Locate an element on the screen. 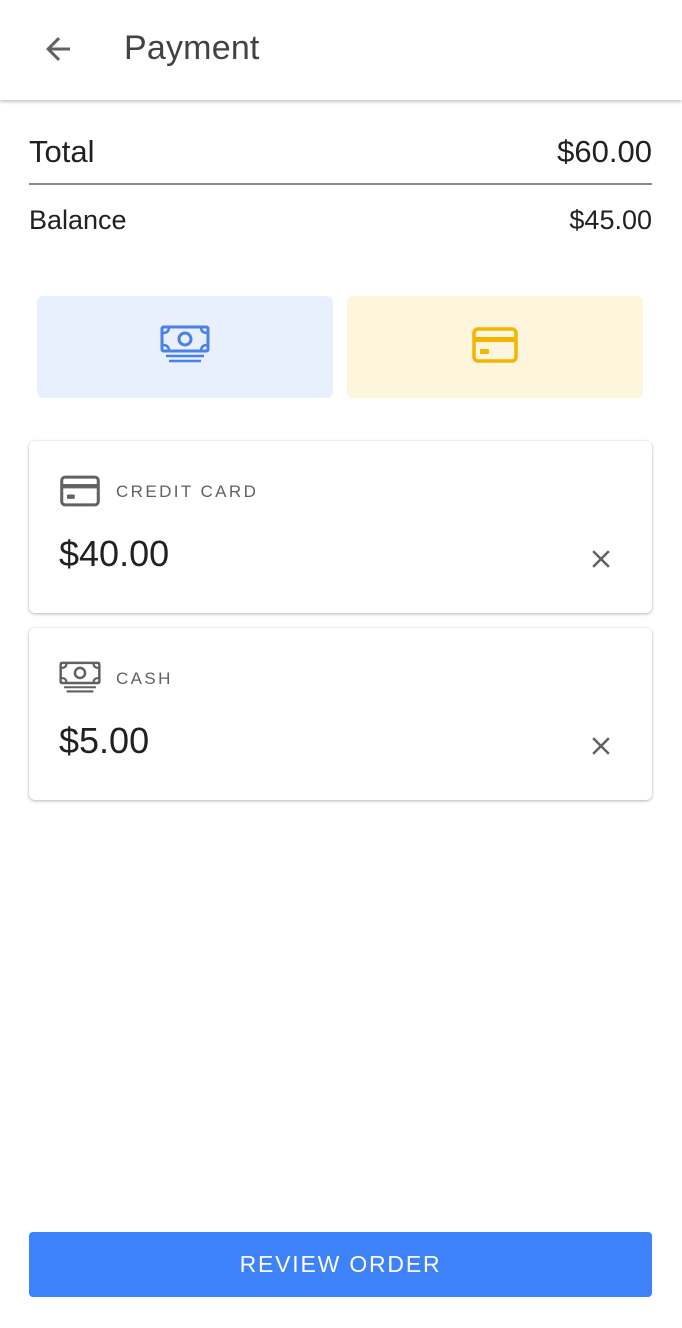 This screenshot has width=682, height=1328. payment-type-label: CREDIT CARD is located at coordinates (187, 491).